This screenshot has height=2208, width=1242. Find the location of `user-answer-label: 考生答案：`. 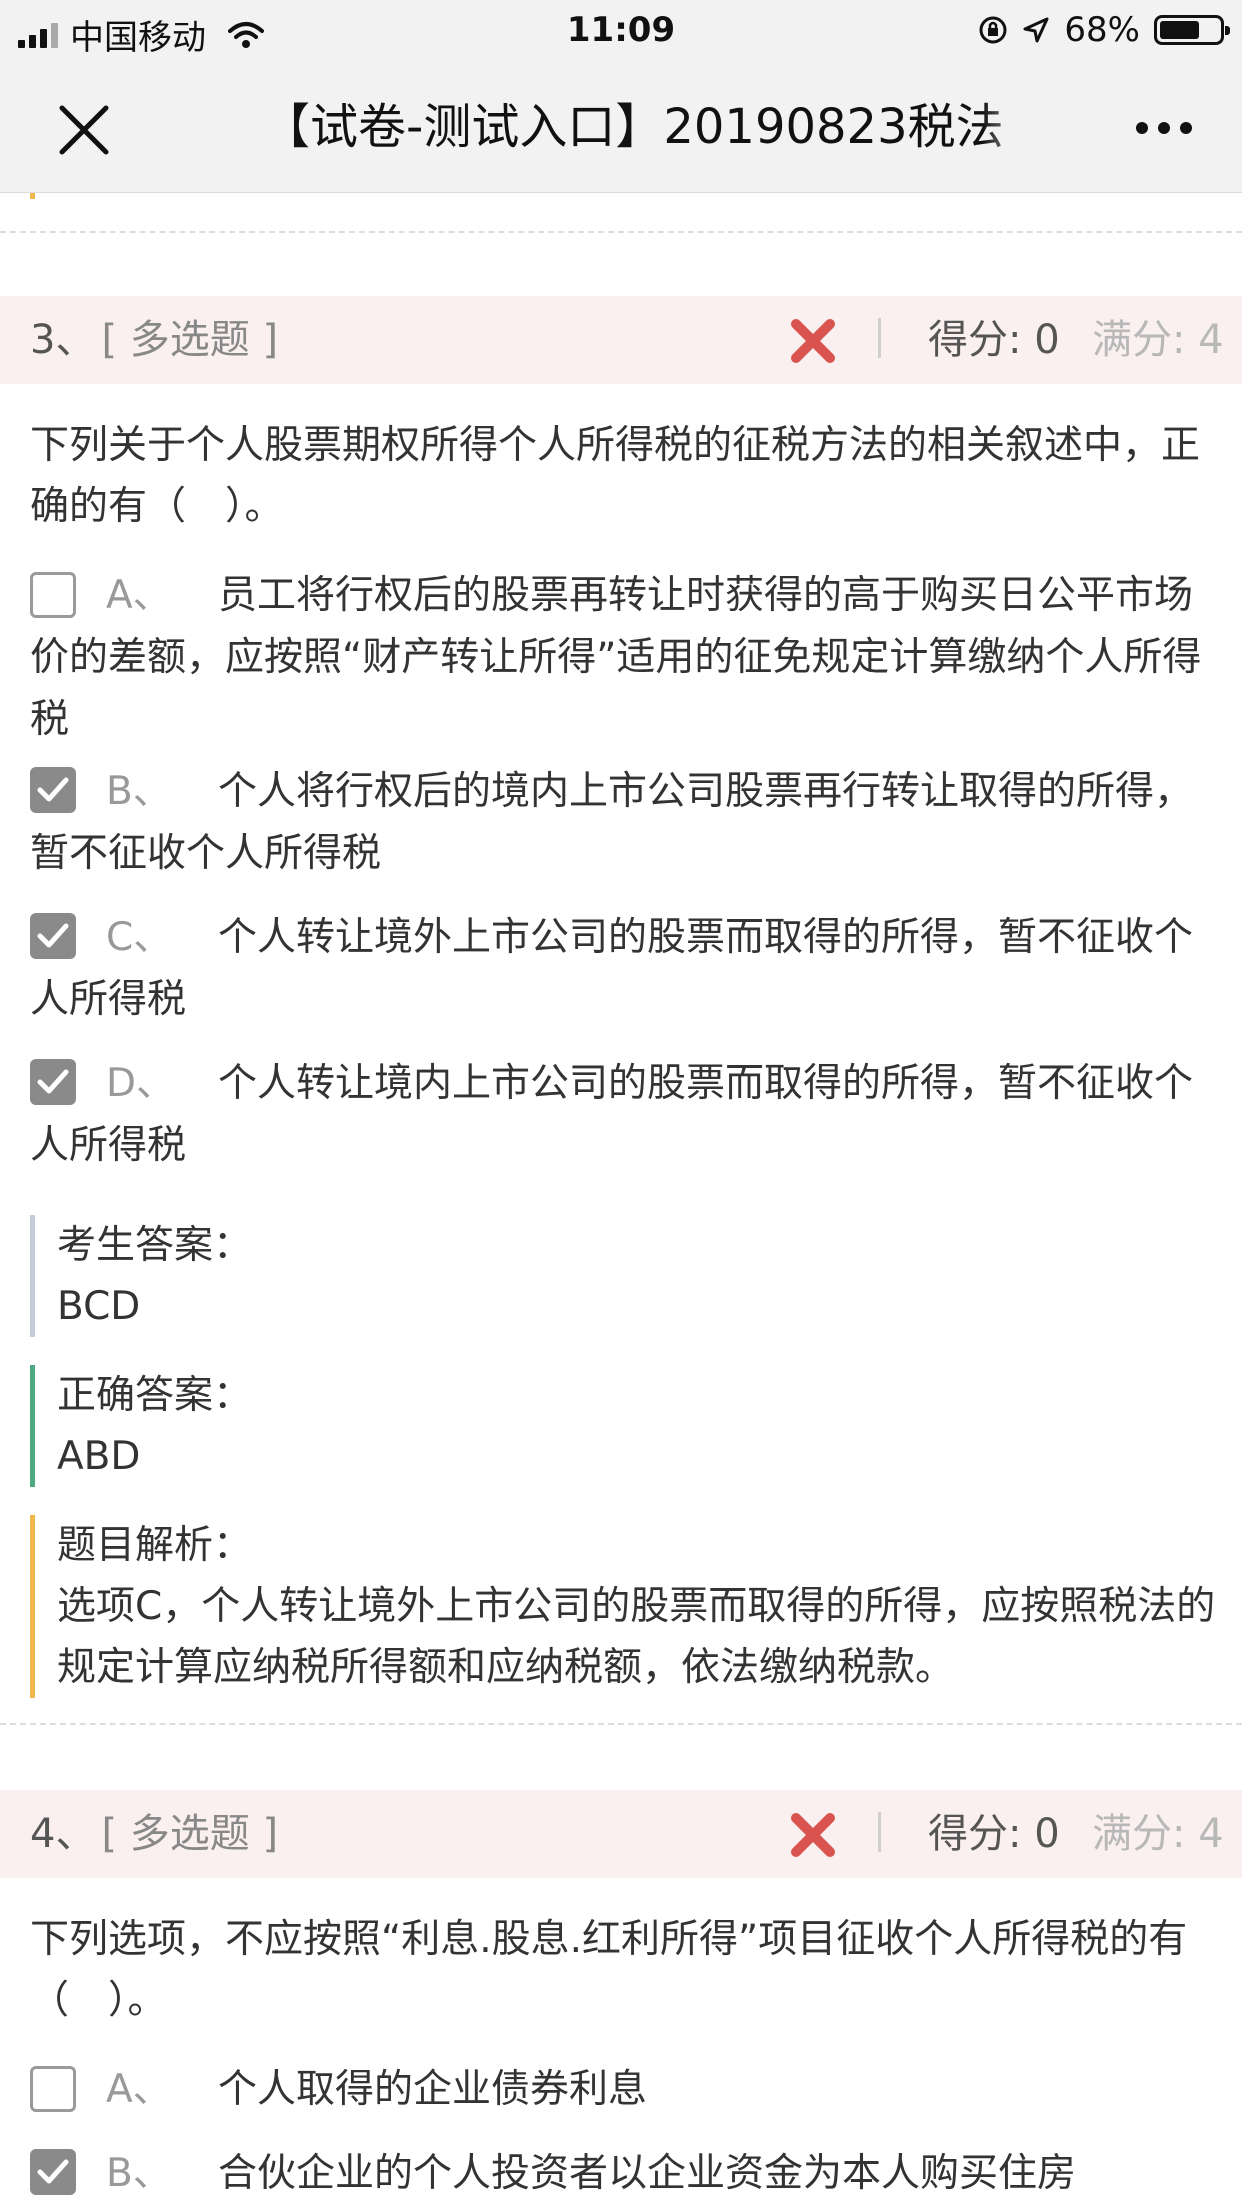

user-answer-label: 考生答案： is located at coordinates (155, 1245).